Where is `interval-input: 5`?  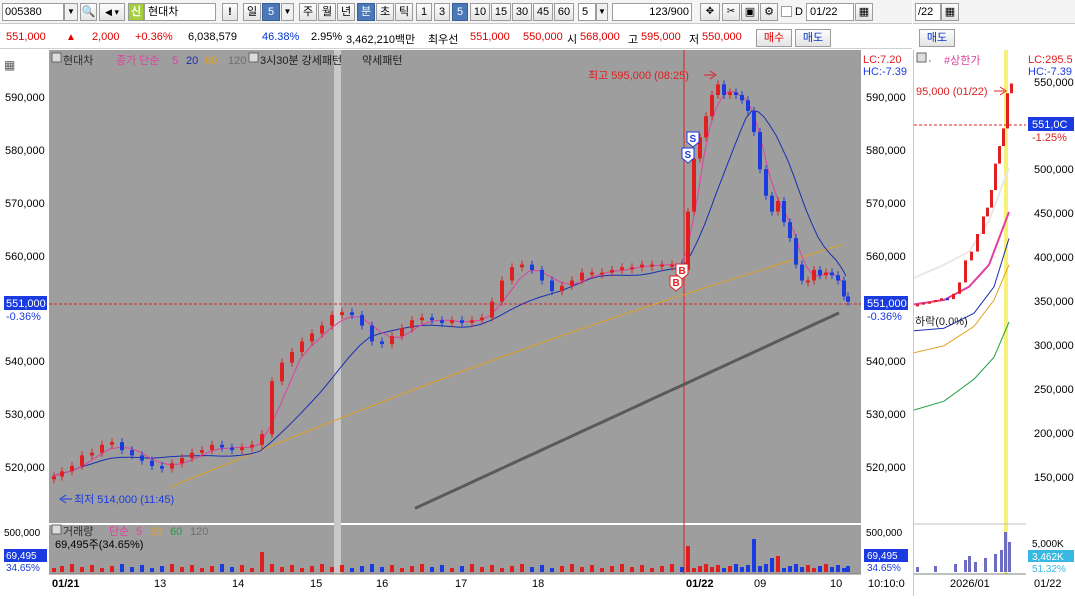 interval-input: 5 is located at coordinates (587, 12).